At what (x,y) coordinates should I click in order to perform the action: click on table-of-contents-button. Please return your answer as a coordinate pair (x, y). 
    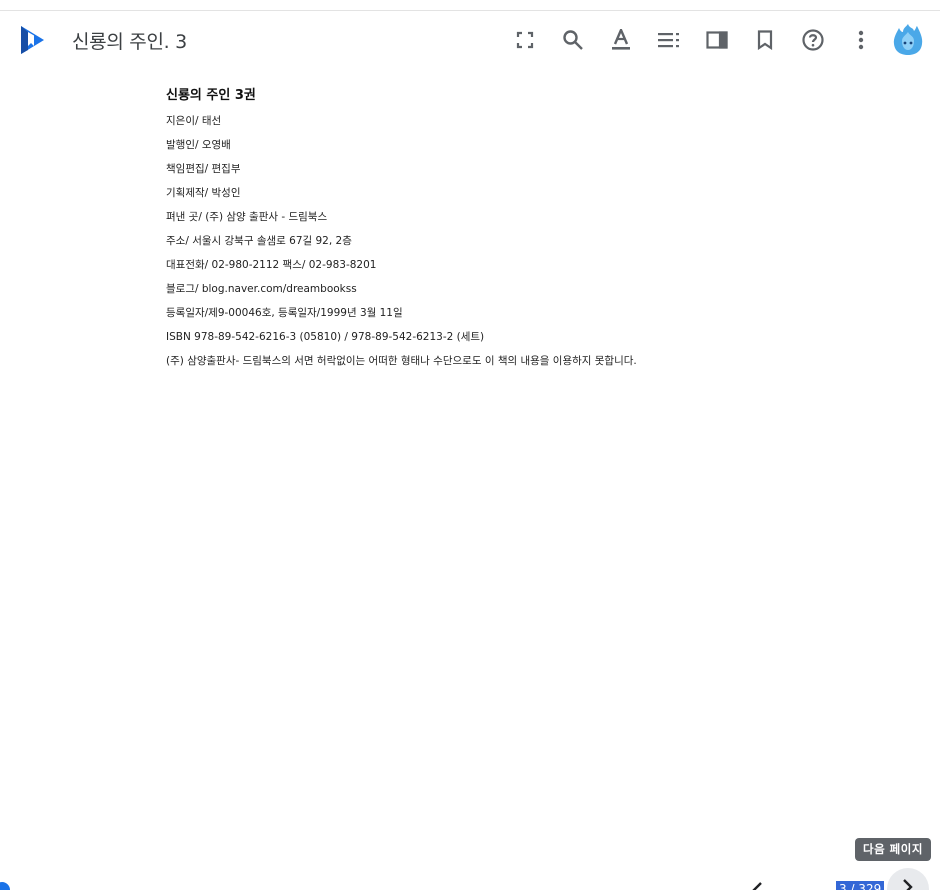
    Looking at the image, I should click on (669, 40).